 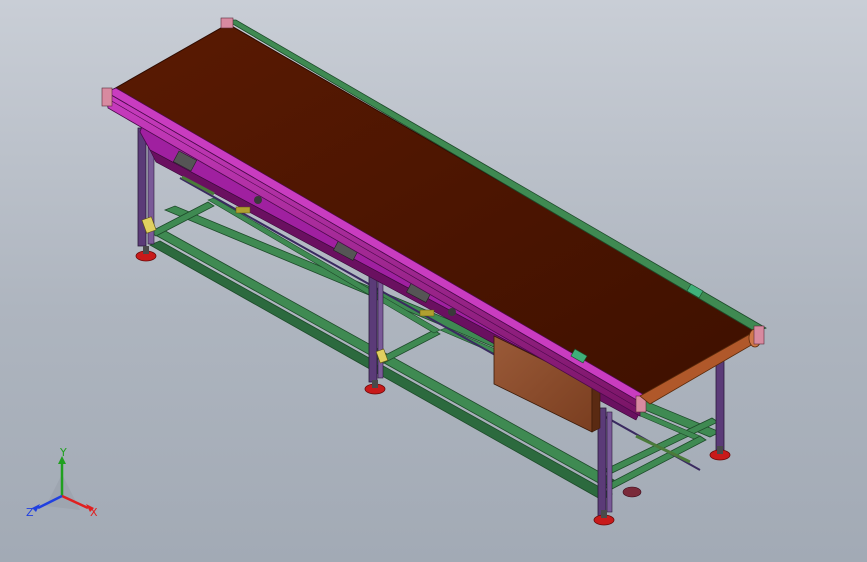 I want to click on z-axis-label: Z, so click(x=30, y=512).